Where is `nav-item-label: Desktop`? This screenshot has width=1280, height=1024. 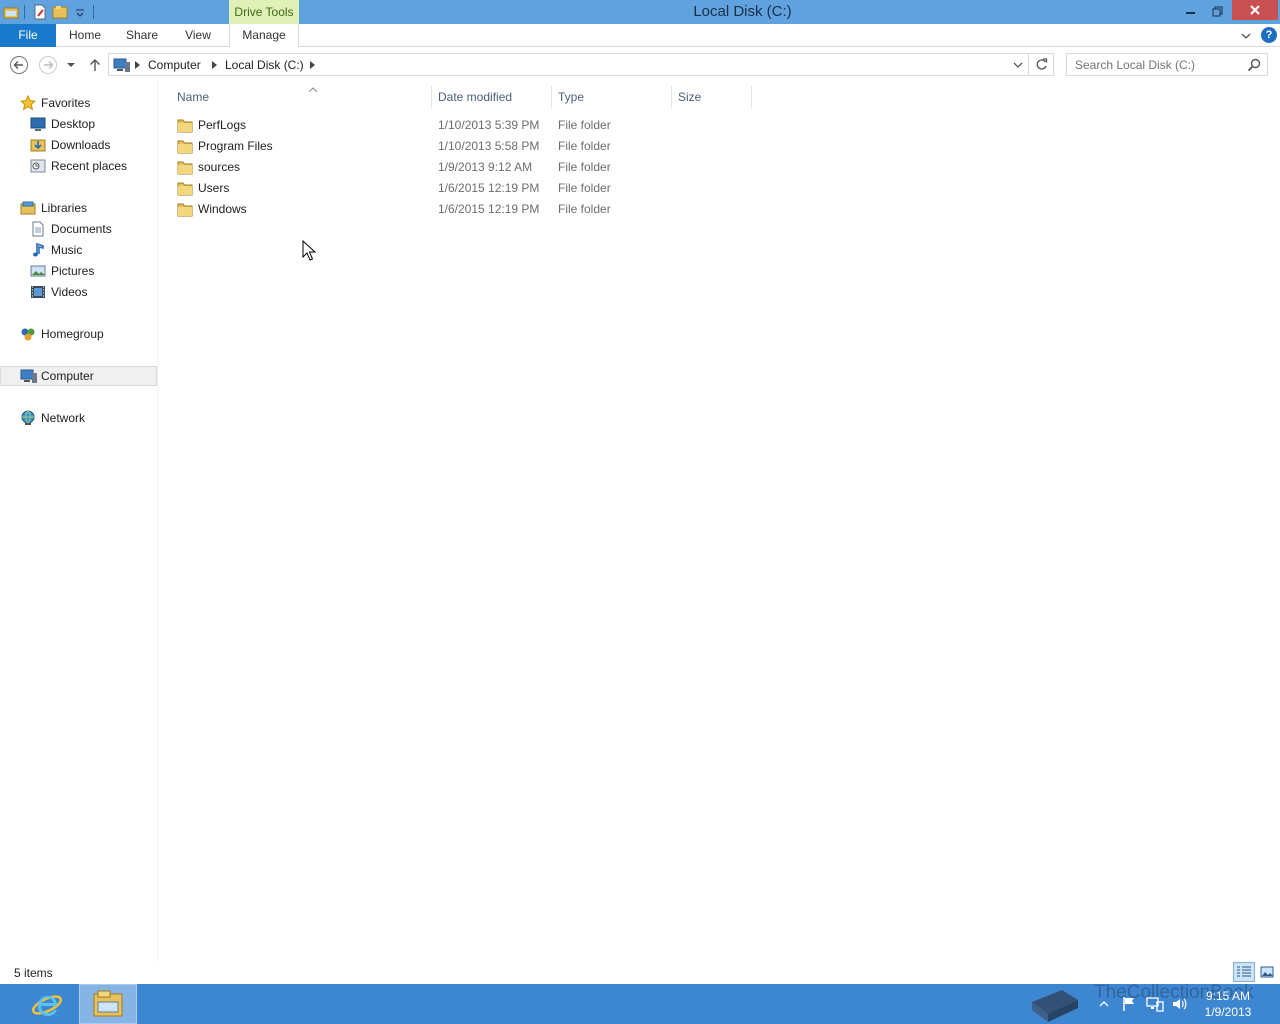
nav-item-label: Desktop is located at coordinates (73, 124).